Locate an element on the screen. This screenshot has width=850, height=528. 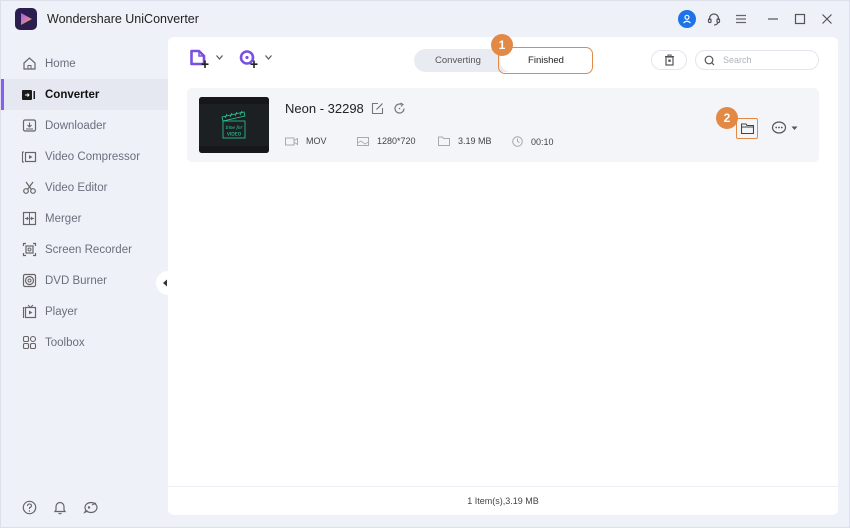
collapse-sidebar-button is located at coordinates (168, 283).